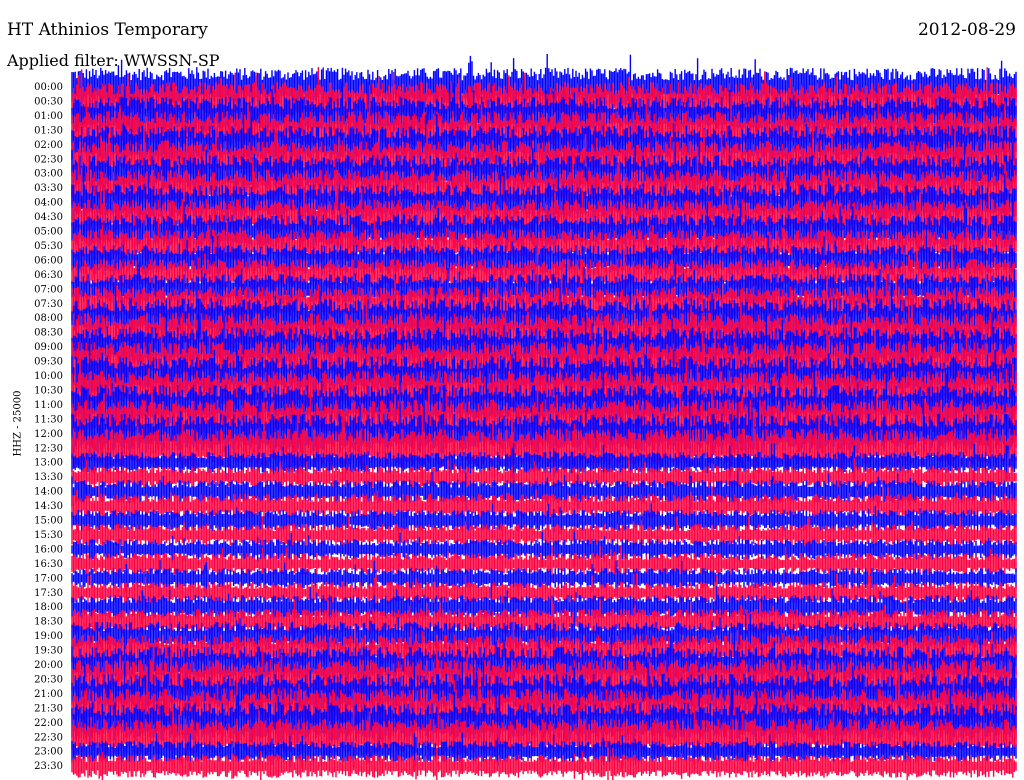  Describe the element at coordinates (48, 448) in the screenshot. I see `y-tick-label: 12:30` at that location.